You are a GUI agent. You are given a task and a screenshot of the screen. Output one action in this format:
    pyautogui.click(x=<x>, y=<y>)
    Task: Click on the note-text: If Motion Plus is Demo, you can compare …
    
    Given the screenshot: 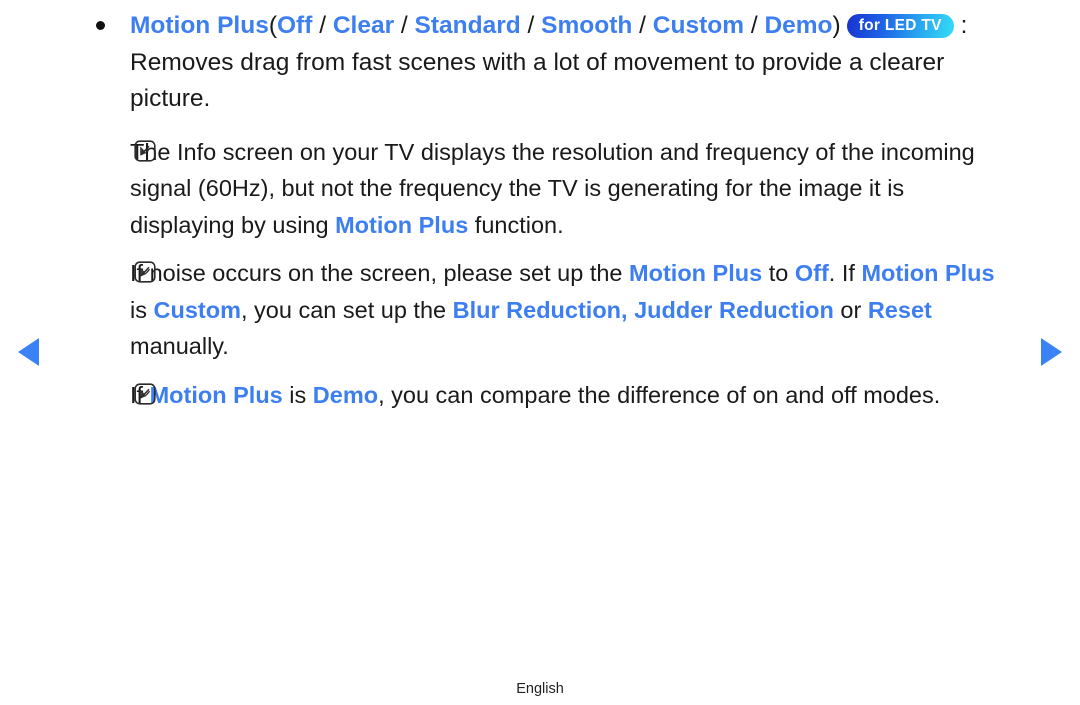 What is the action you would take?
    pyautogui.click(x=564, y=395)
    